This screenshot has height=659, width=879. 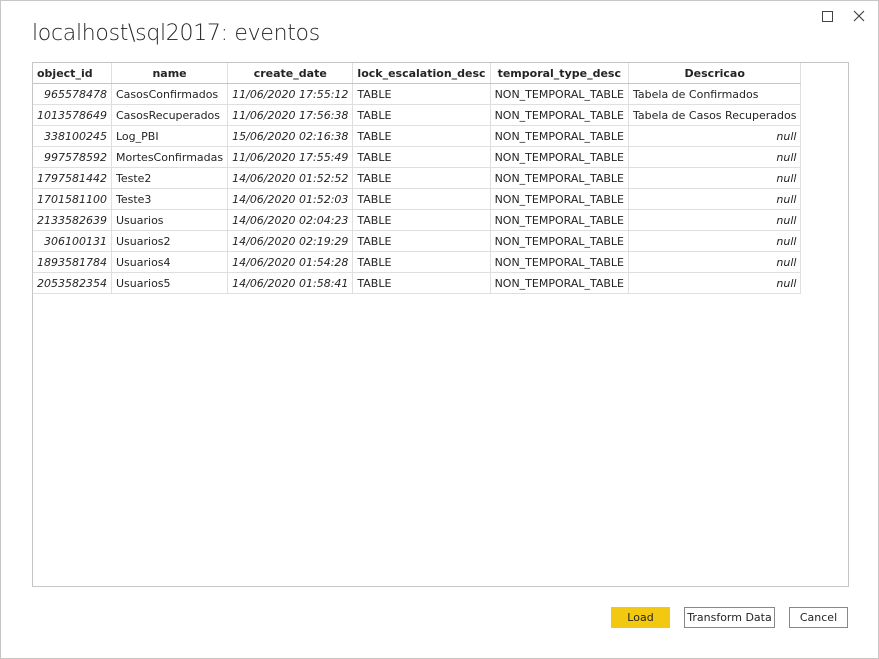 I want to click on cell-object-id: 2133582639, so click(x=72, y=220).